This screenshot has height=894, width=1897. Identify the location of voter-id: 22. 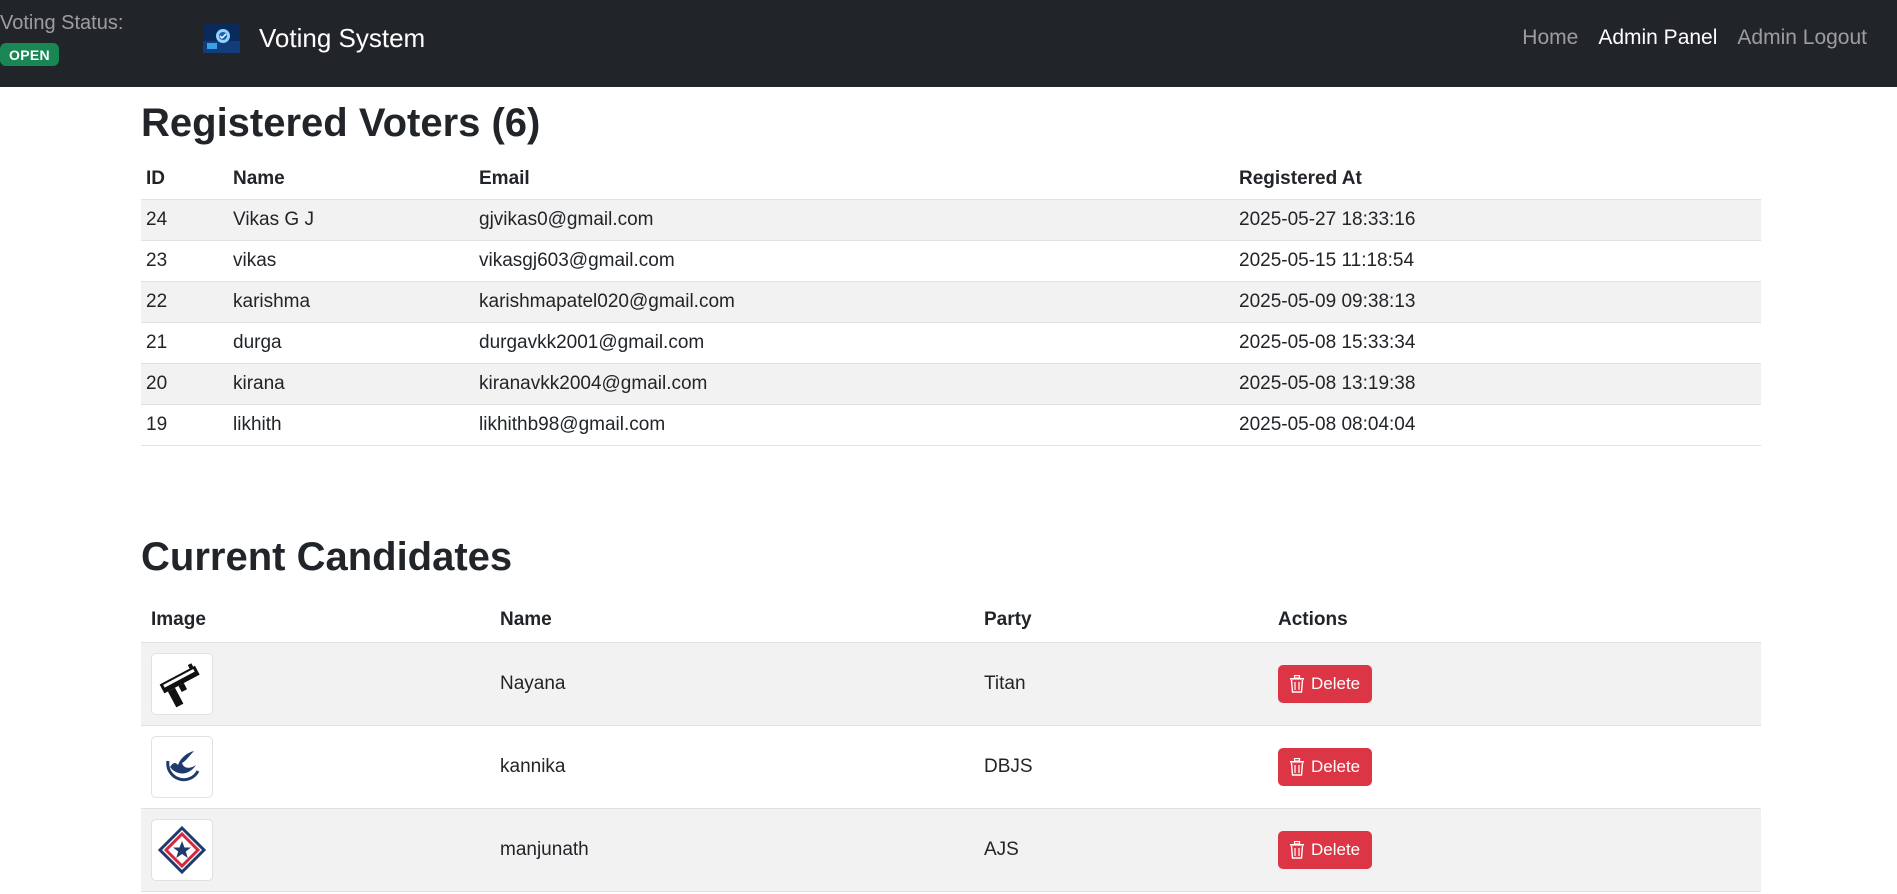
(184, 302).